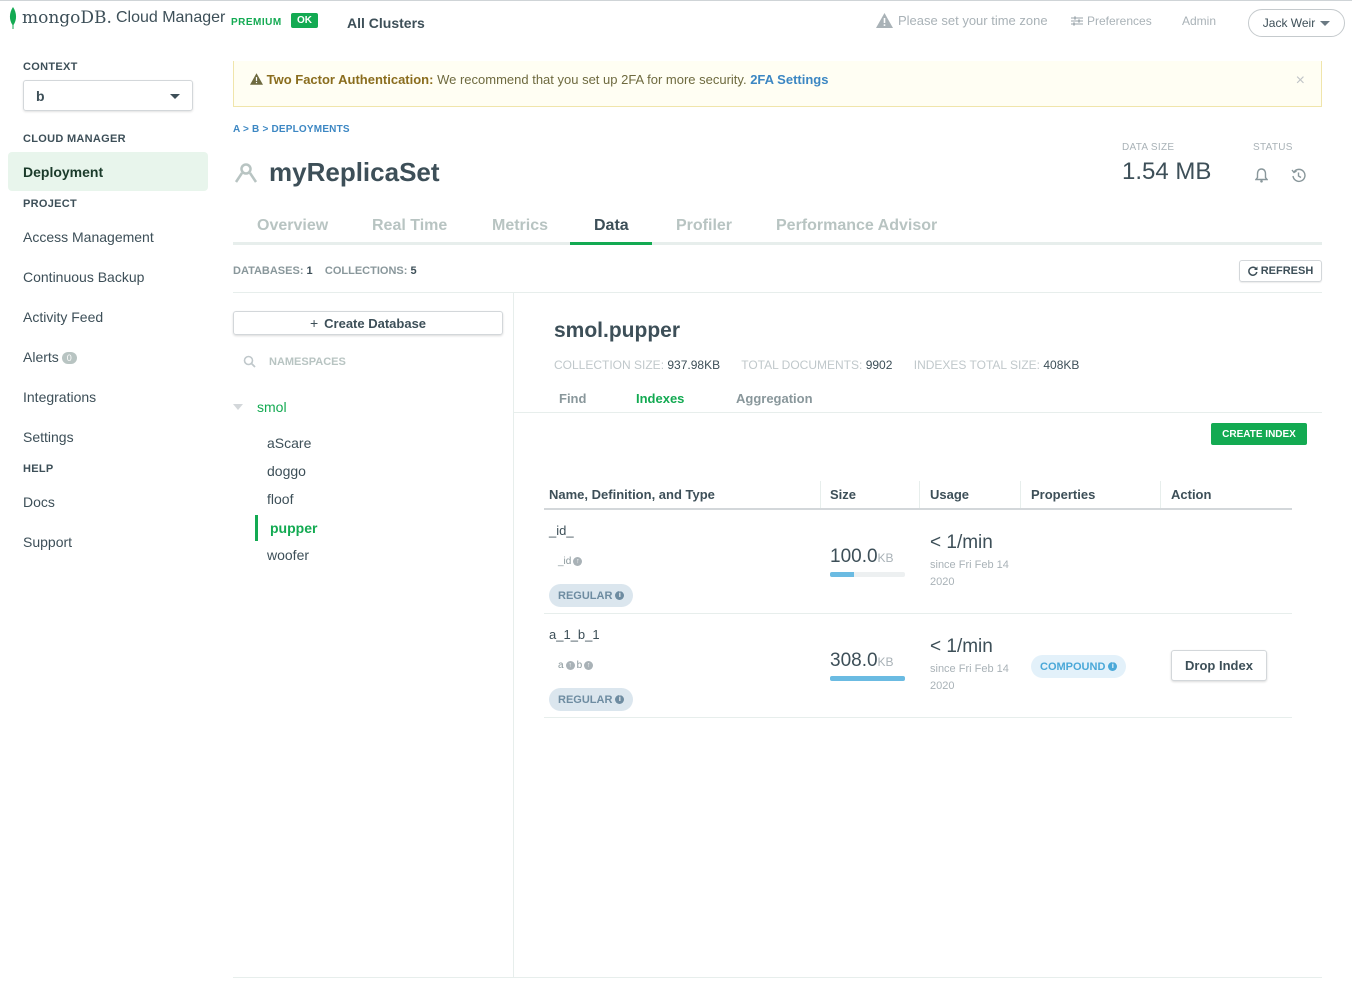 This screenshot has height=998, width=1352. What do you see at coordinates (63, 172) in the screenshot?
I see `sidebar-item-deployment: Deployment` at bounding box center [63, 172].